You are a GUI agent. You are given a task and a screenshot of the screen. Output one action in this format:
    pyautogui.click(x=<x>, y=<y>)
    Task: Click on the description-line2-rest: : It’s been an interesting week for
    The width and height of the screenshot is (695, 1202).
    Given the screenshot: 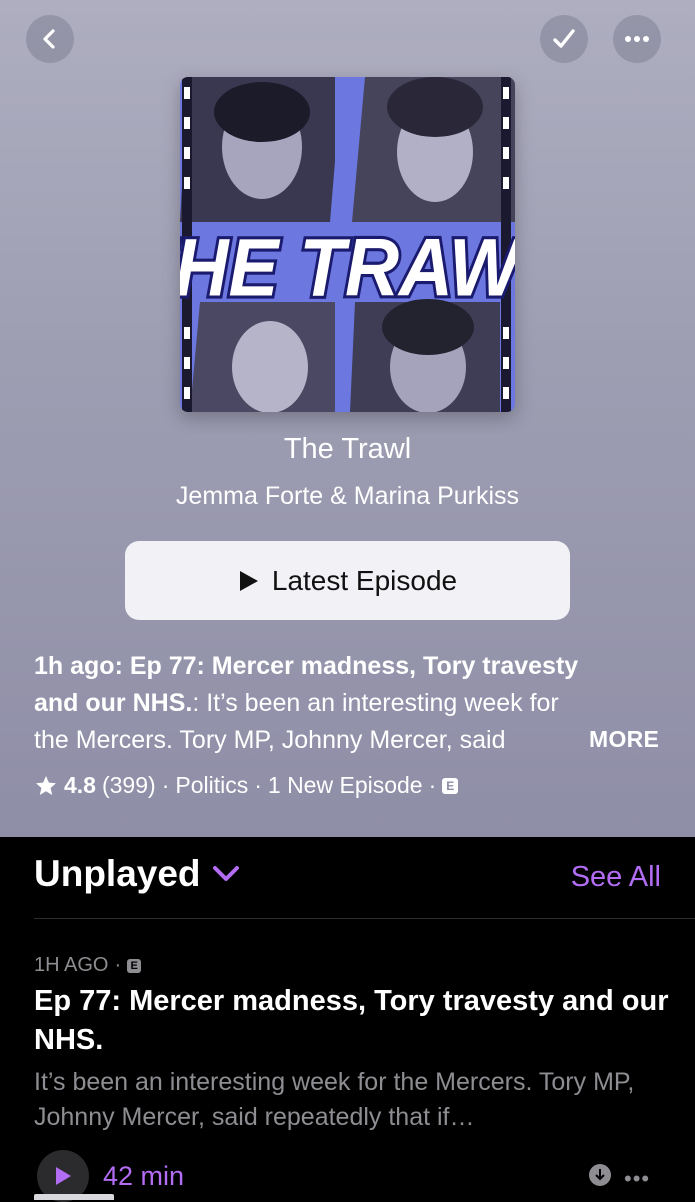 What is the action you would take?
    pyautogui.click(x=375, y=703)
    